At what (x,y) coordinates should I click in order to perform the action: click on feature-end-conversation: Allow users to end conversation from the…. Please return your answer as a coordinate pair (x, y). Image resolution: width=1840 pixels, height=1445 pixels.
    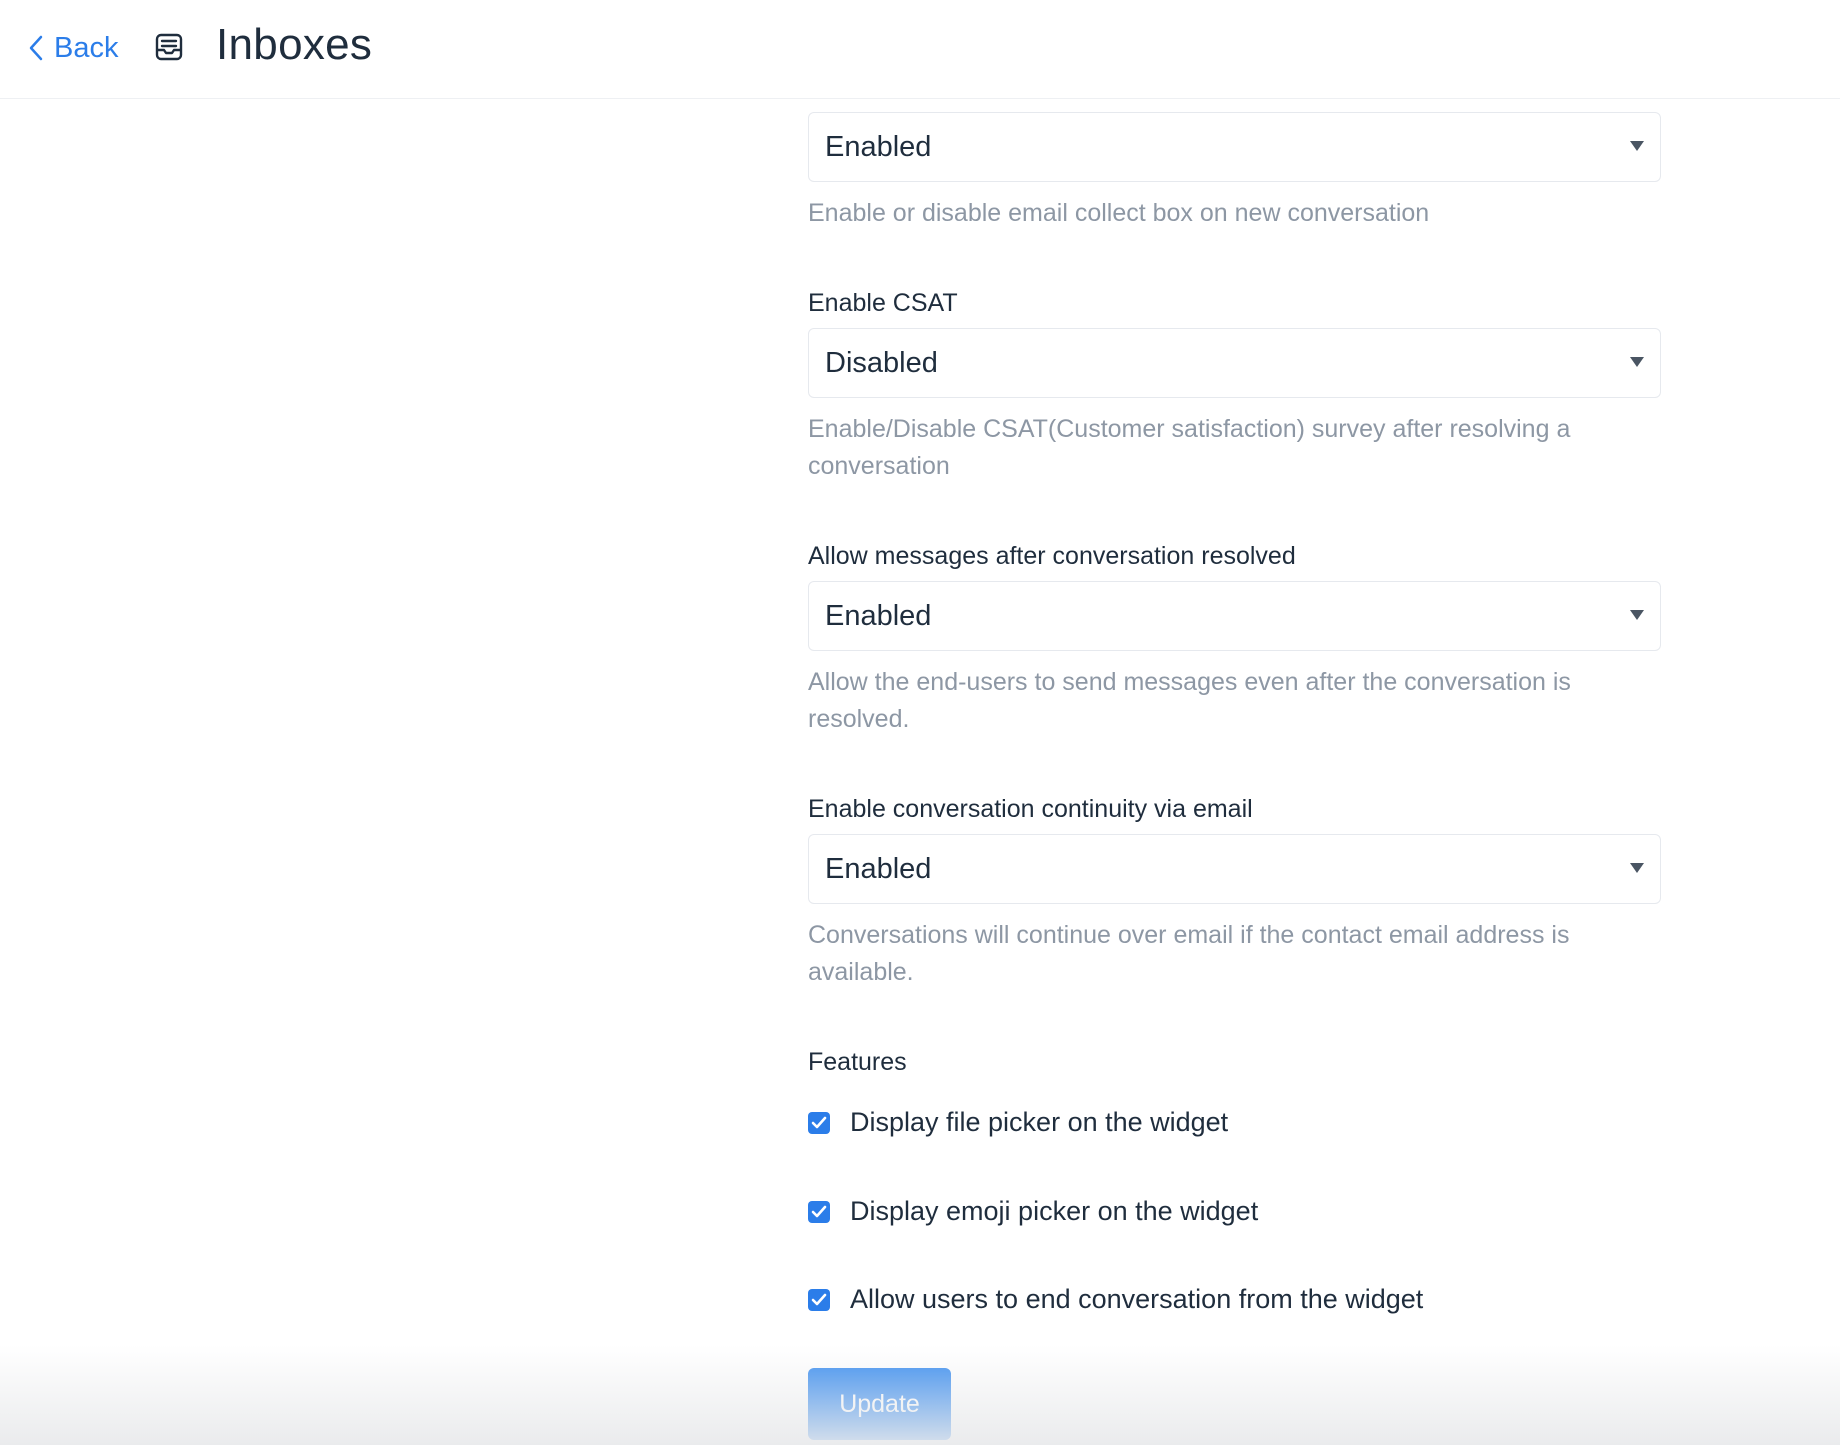
    Looking at the image, I should click on (1115, 1299).